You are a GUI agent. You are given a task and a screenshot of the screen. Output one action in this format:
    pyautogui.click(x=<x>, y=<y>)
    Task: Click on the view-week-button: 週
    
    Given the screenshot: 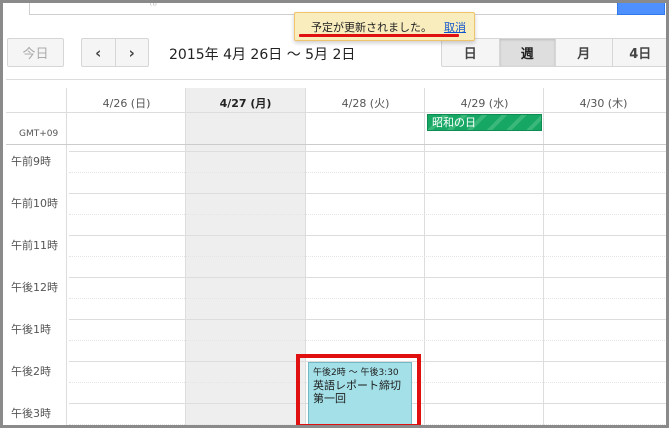 What is the action you would take?
    pyautogui.click(x=526, y=52)
    